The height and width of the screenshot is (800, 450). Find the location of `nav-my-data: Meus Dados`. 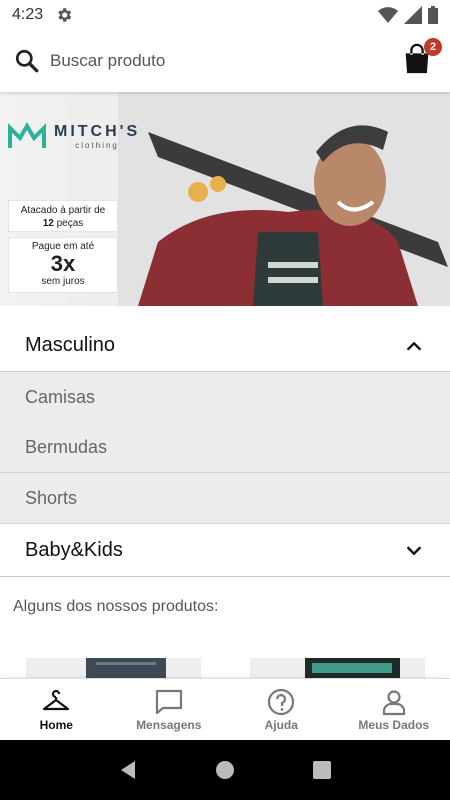

nav-my-data: Meus Dados is located at coordinates (394, 709).